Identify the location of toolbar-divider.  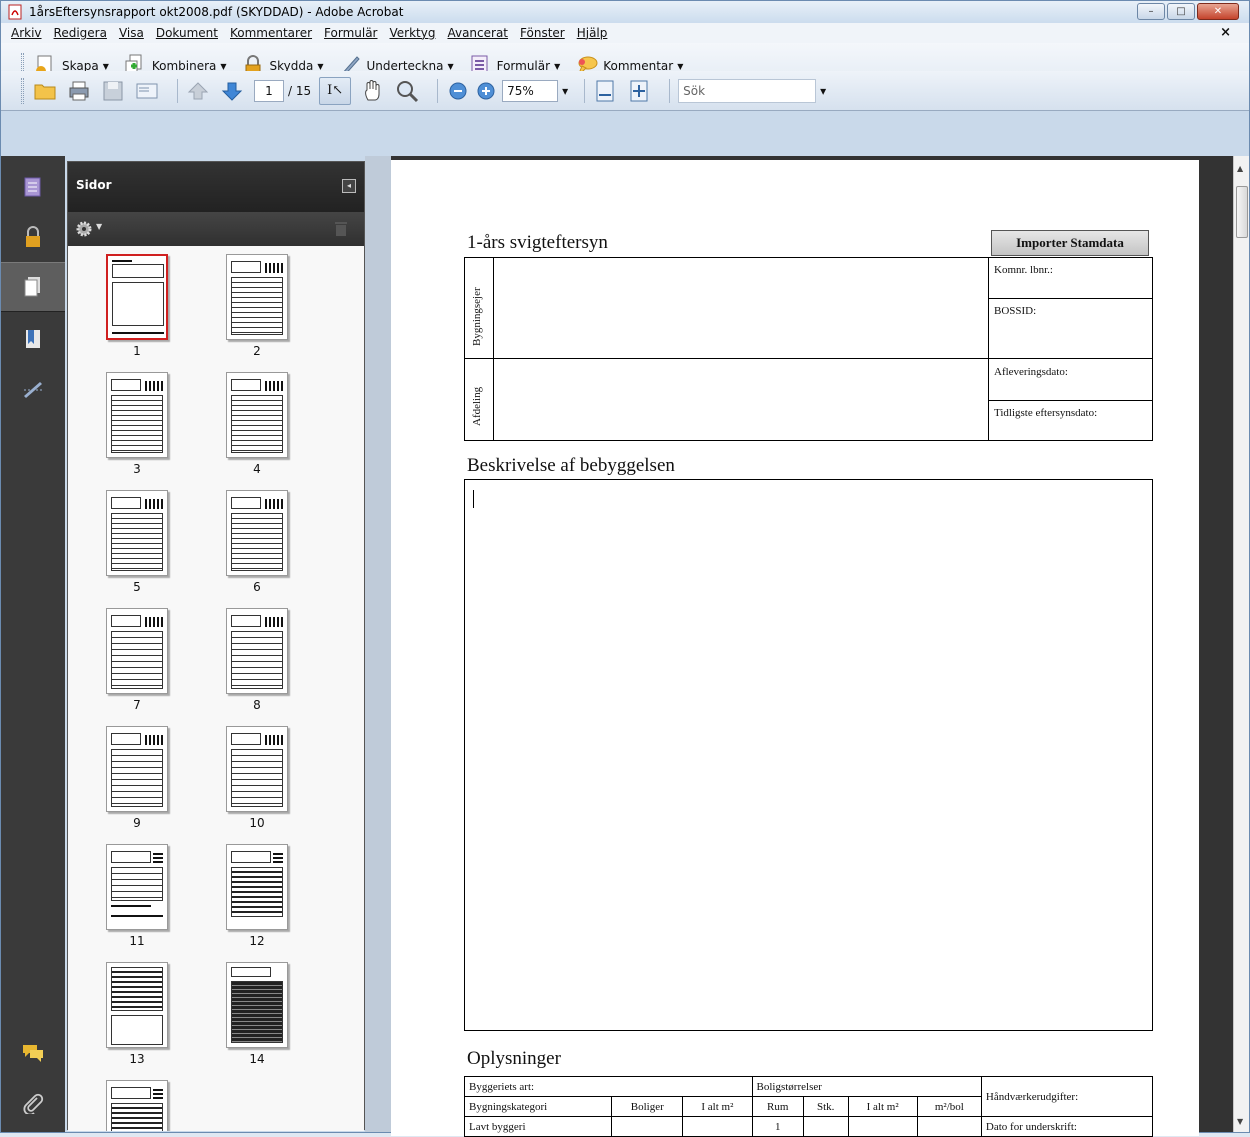
(438, 90).